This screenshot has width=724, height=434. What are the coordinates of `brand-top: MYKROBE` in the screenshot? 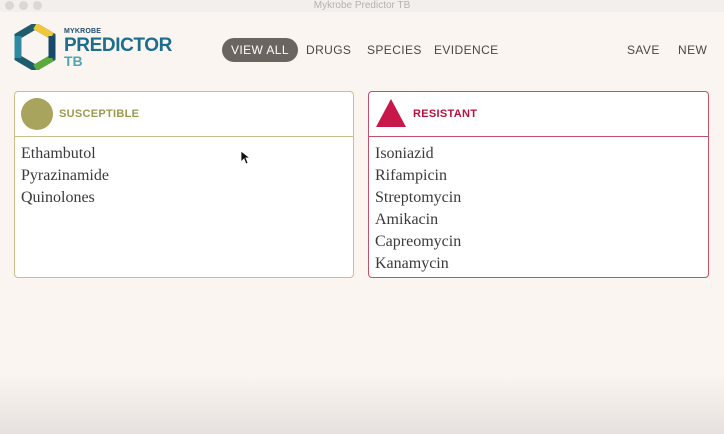 It's located at (83, 31).